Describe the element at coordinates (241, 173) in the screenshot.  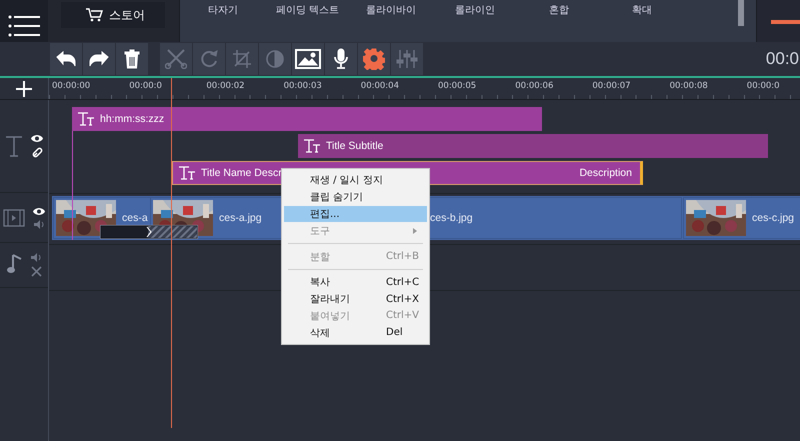
I see `clip-title: Title Name Descr` at that location.